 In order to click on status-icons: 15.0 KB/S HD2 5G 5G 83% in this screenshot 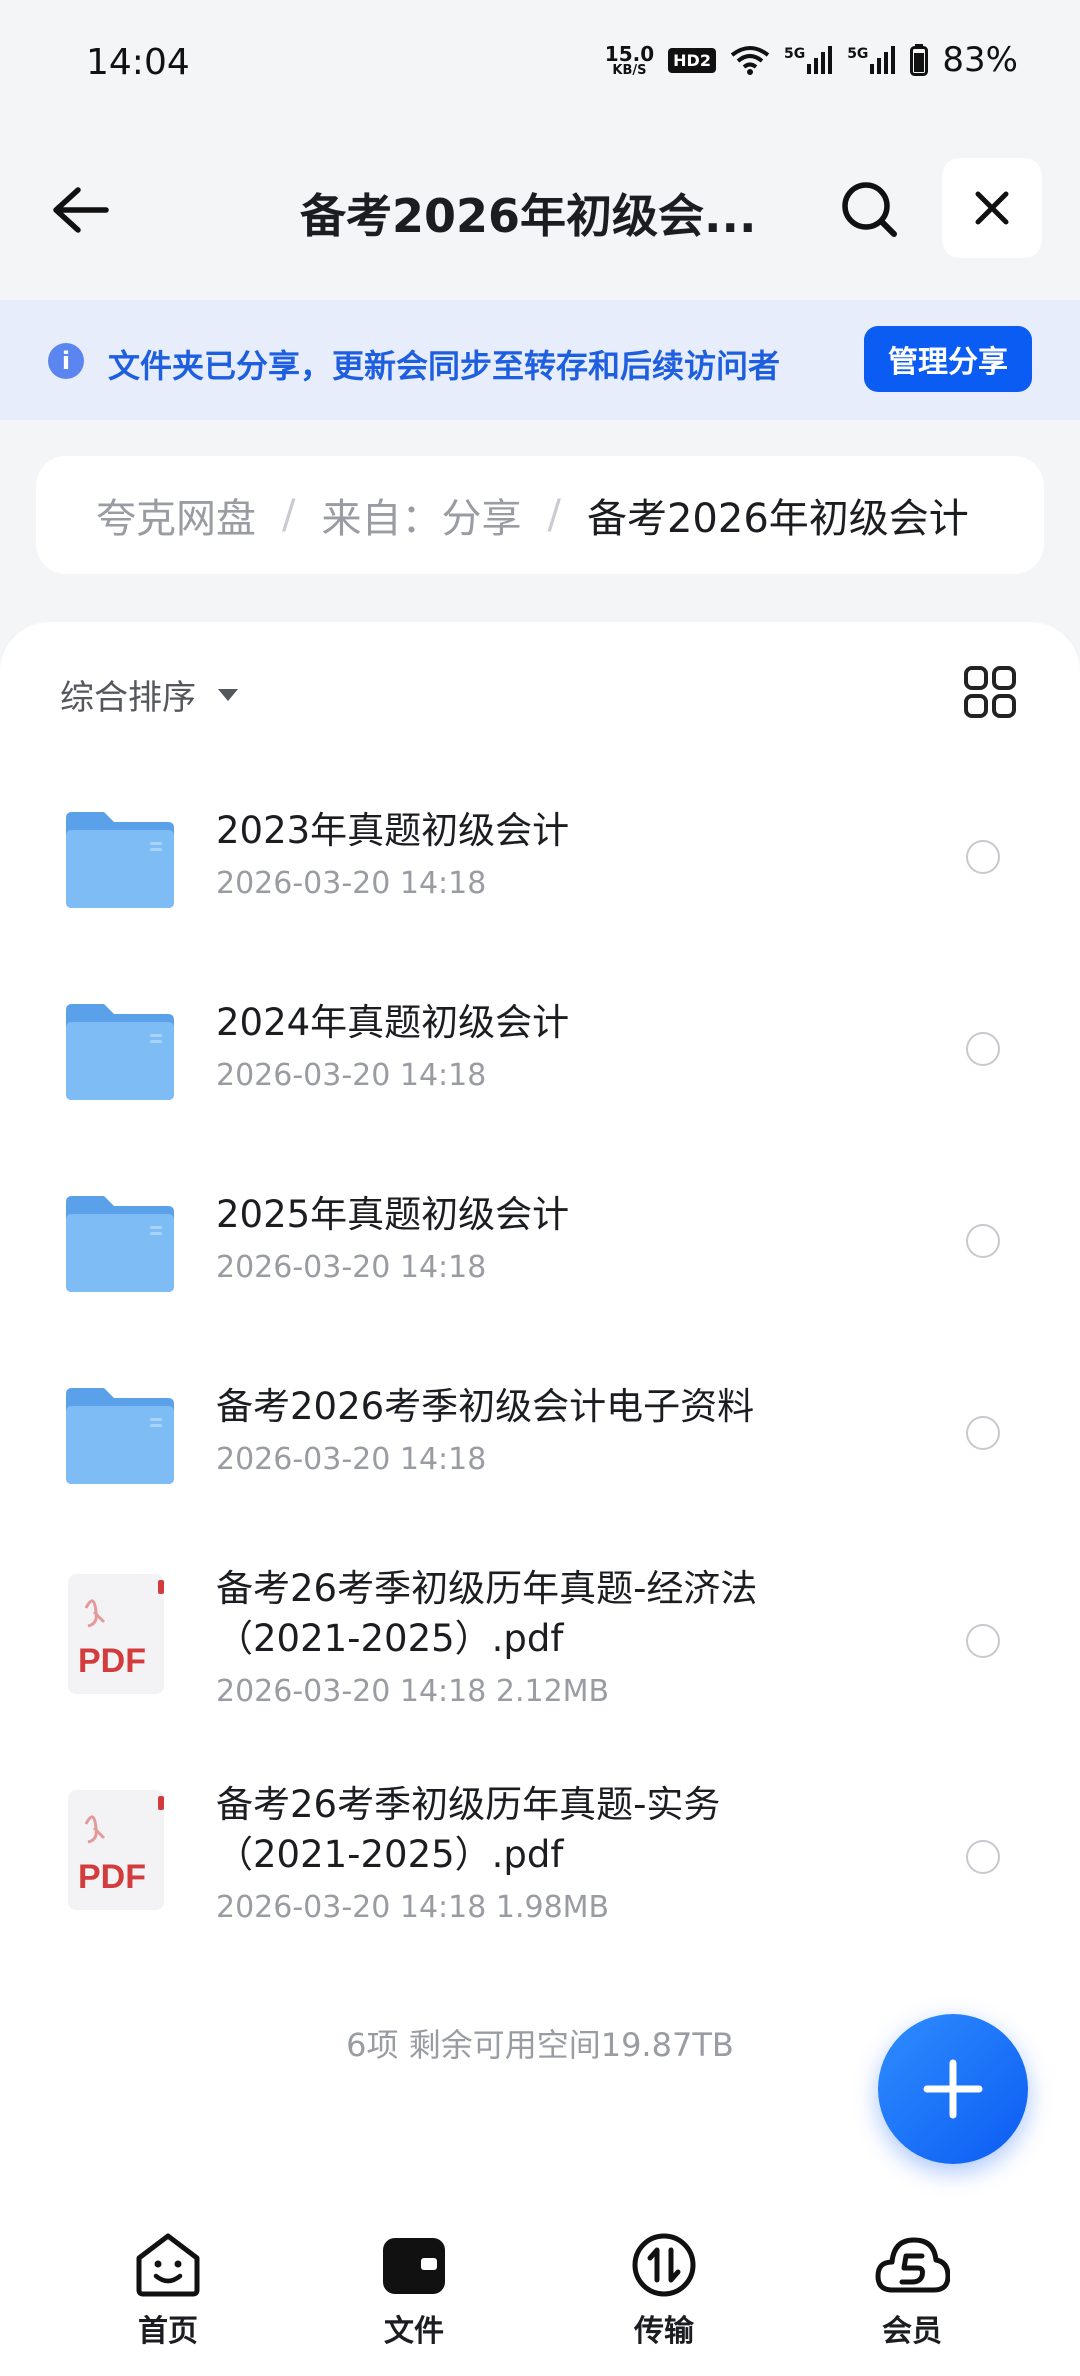, I will do `click(811, 60)`.